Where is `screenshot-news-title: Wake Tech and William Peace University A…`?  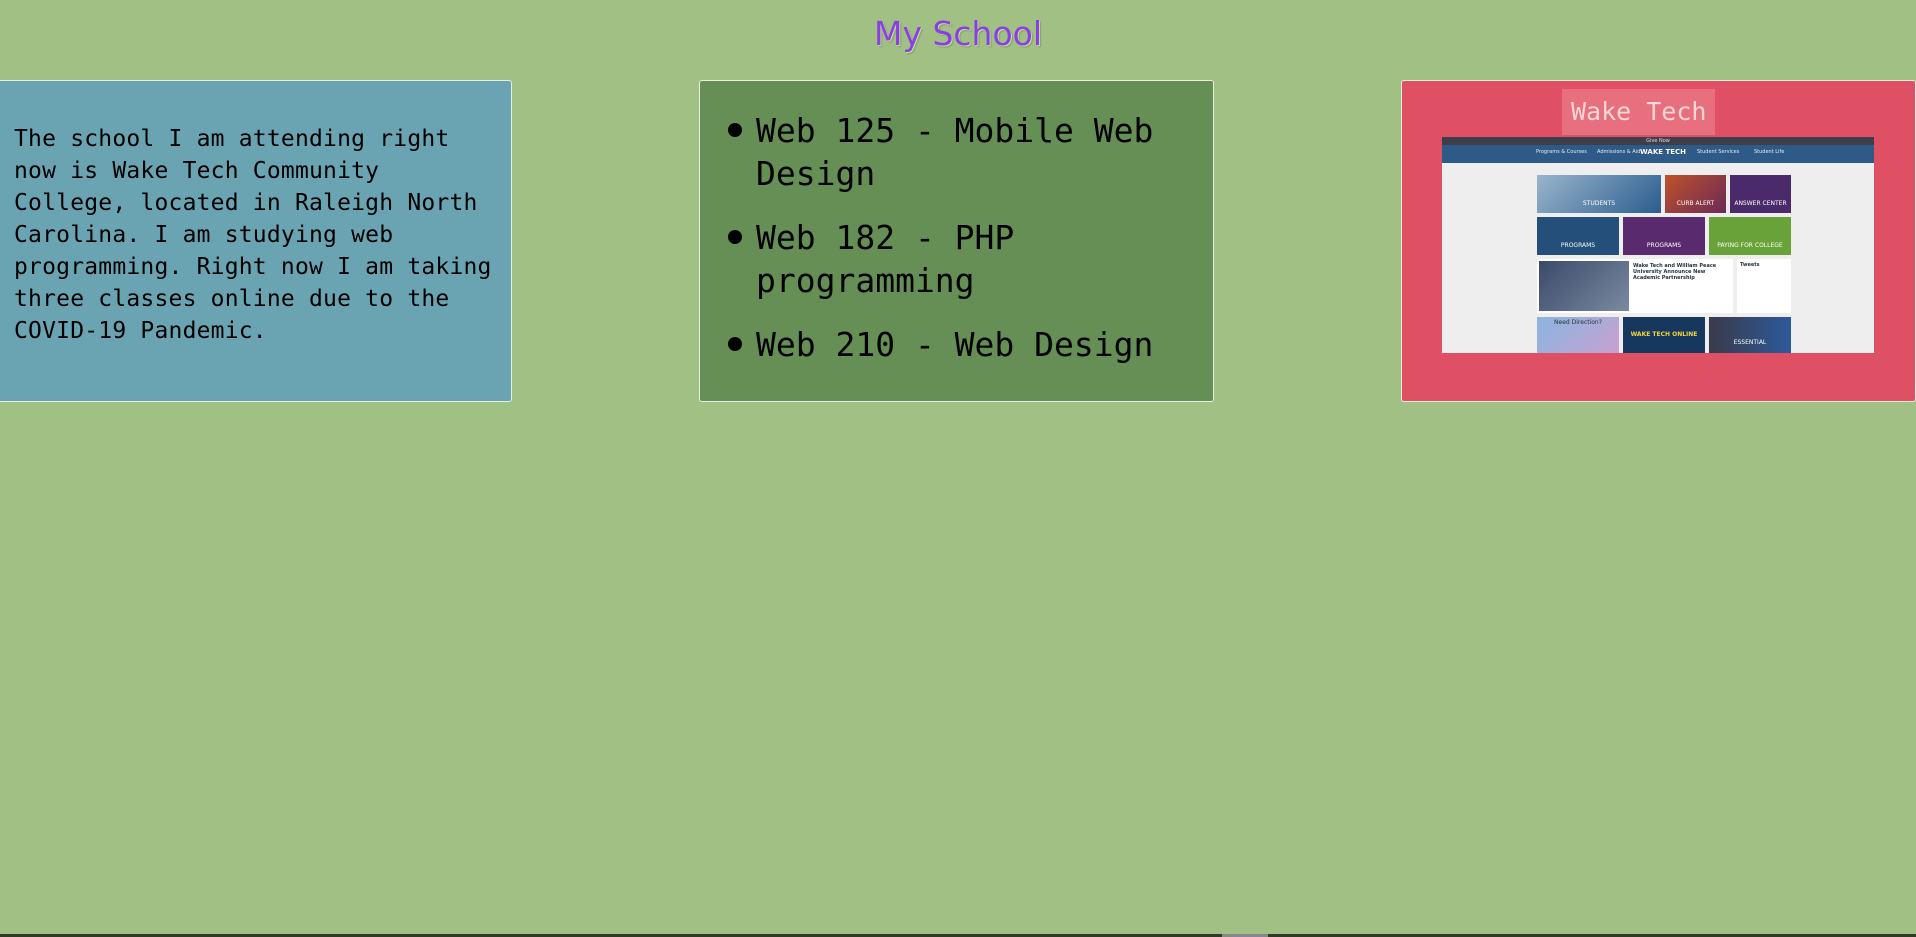 screenshot-news-title: Wake Tech and William Peace University A… is located at coordinates (1675, 272).